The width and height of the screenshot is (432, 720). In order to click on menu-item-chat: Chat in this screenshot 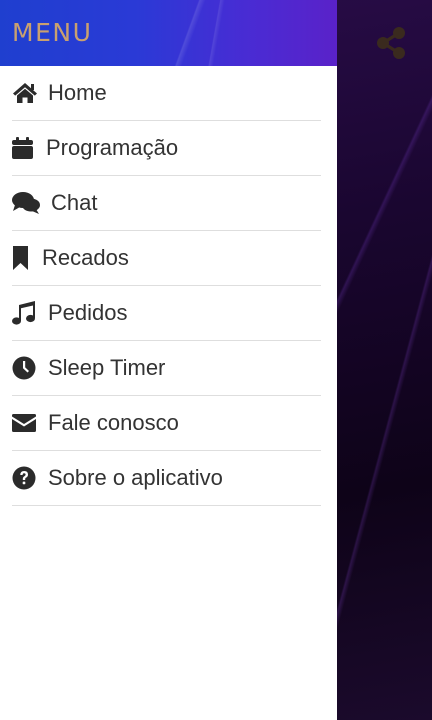, I will do `click(166, 203)`.